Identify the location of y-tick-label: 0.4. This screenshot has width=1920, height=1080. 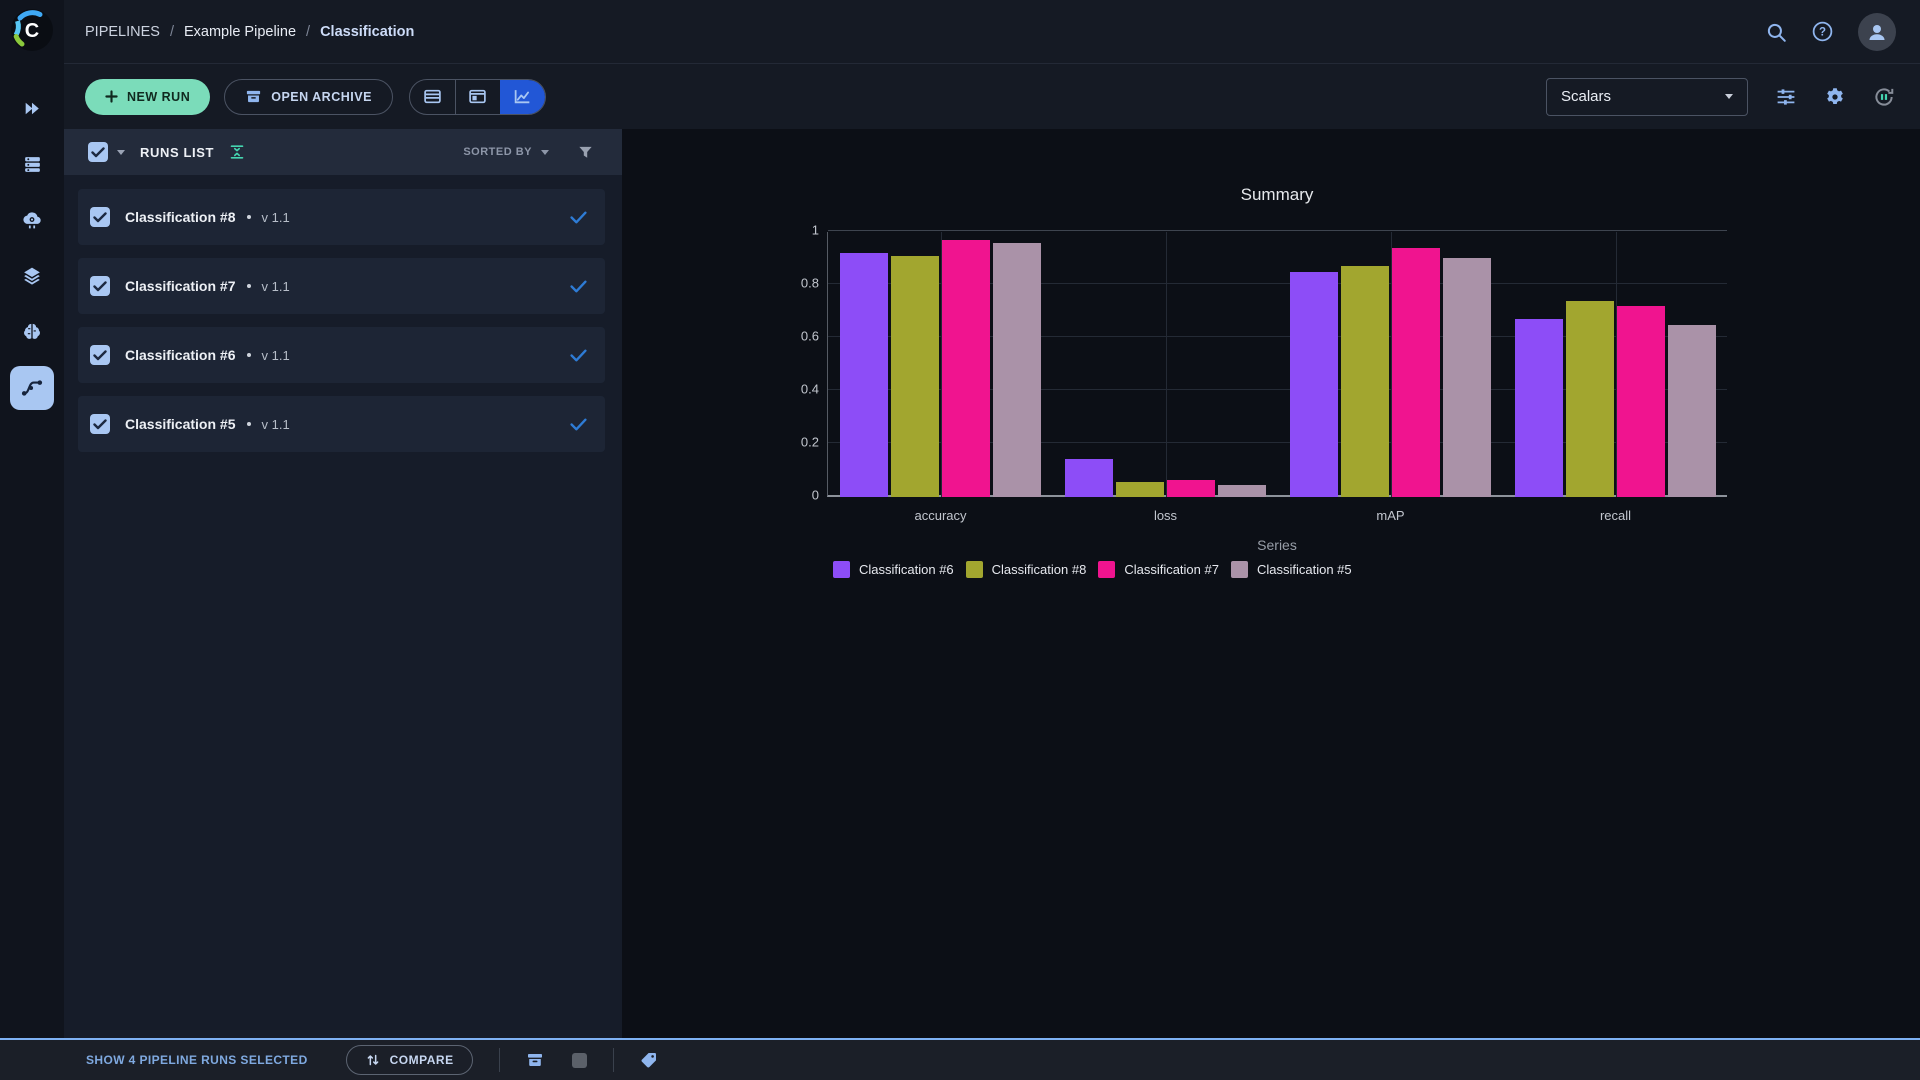
(809, 389).